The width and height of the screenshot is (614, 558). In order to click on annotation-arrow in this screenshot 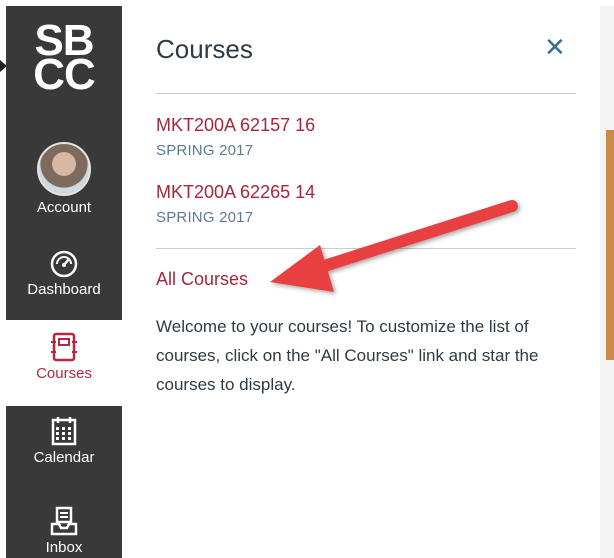, I will do `click(394, 246)`.